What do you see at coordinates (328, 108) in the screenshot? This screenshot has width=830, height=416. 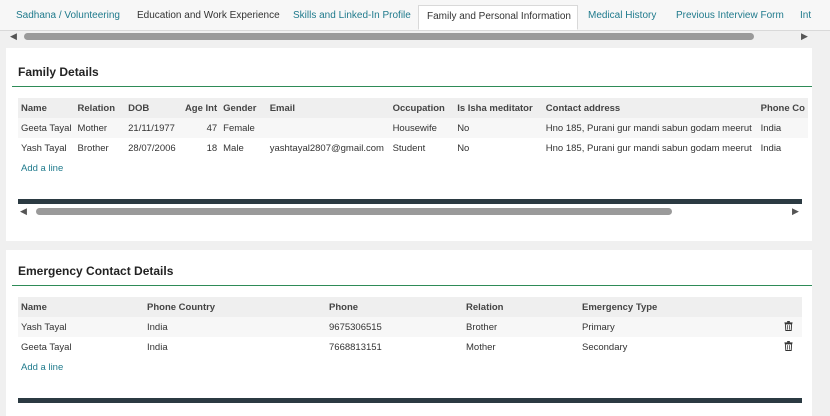 I see `column-header: Email` at bounding box center [328, 108].